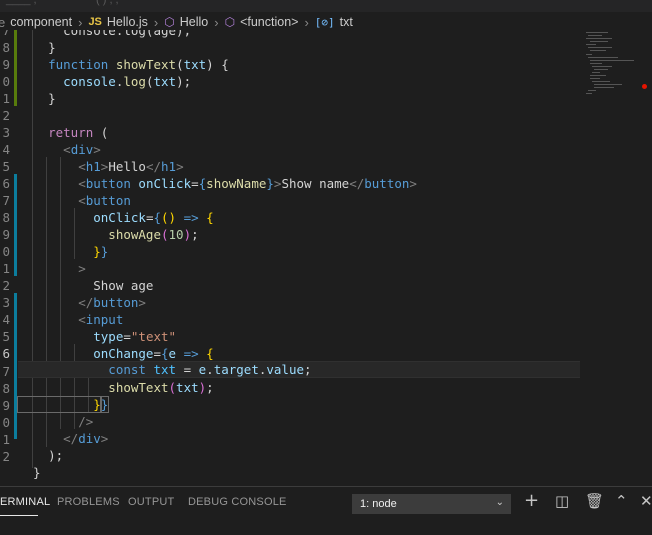  What do you see at coordinates (19, 515) in the screenshot?
I see `active-tab-indicator` at bounding box center [19, 515].